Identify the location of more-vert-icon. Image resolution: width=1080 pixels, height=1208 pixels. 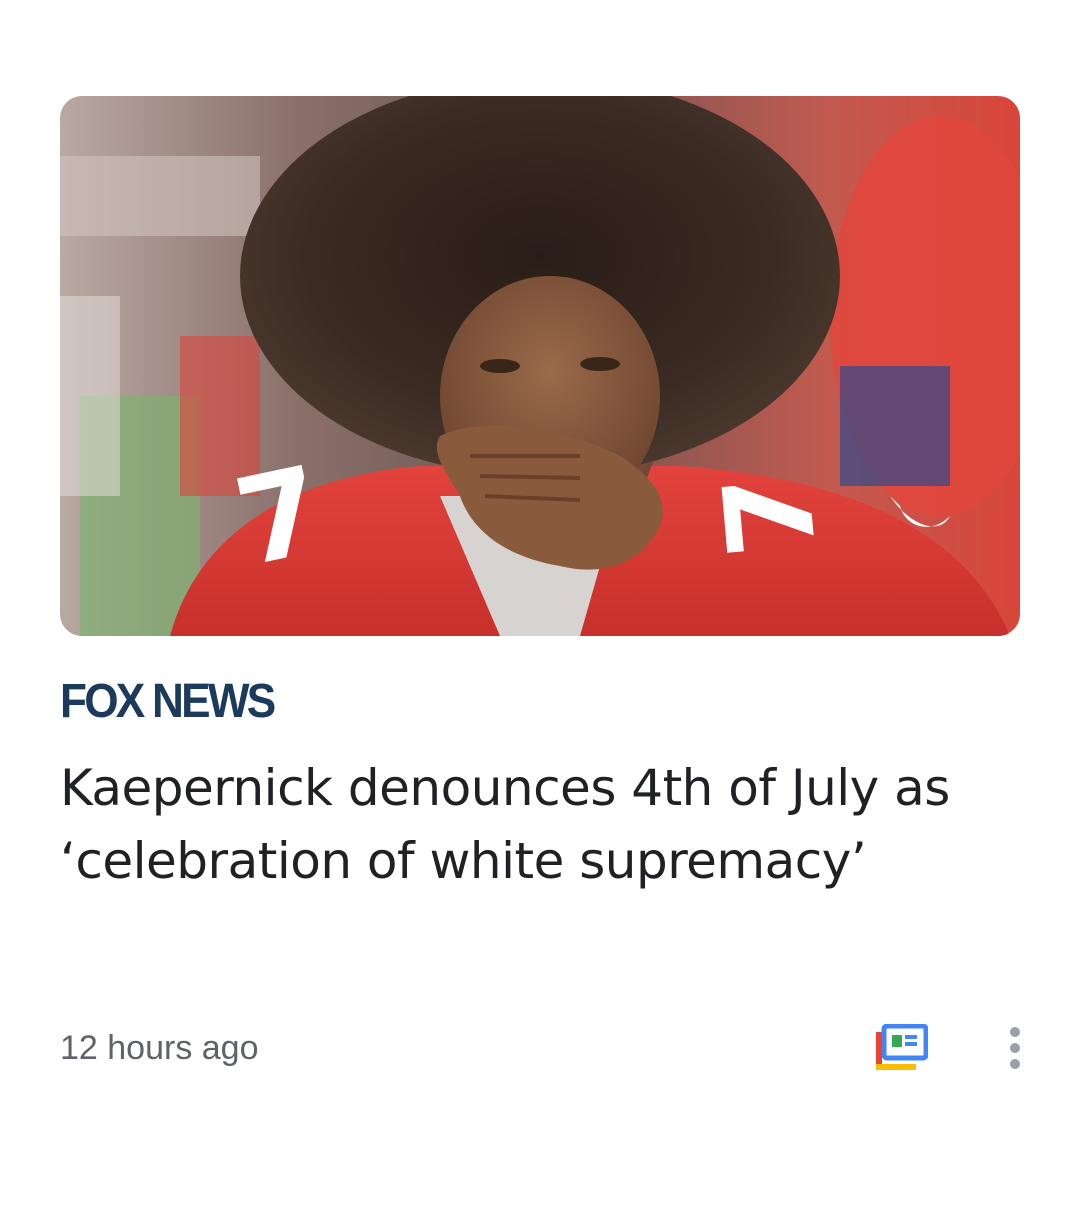
(1015, 1048).